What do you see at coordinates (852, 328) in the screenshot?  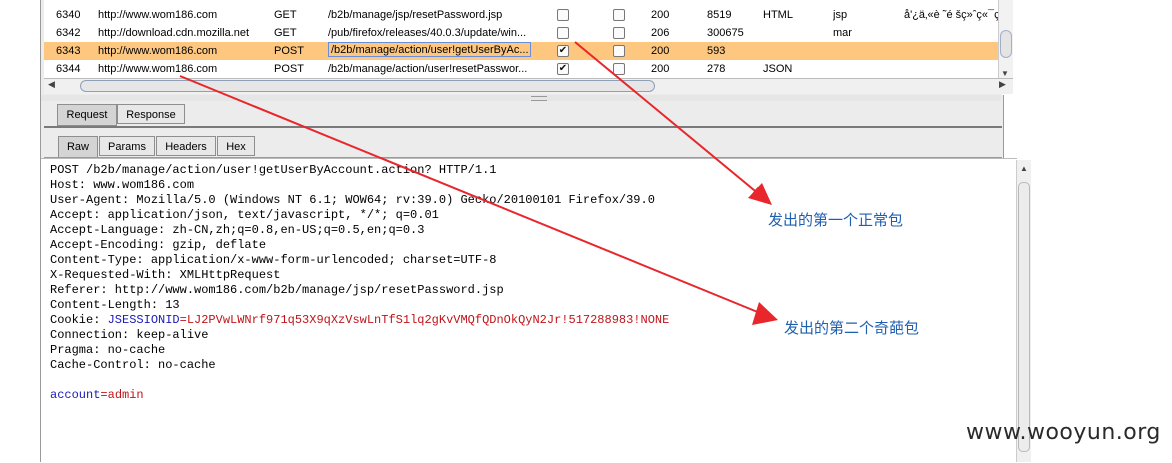 I see `annotation-second-packet: 发出的第二个奇葩包` at bounding box center [852, 328].